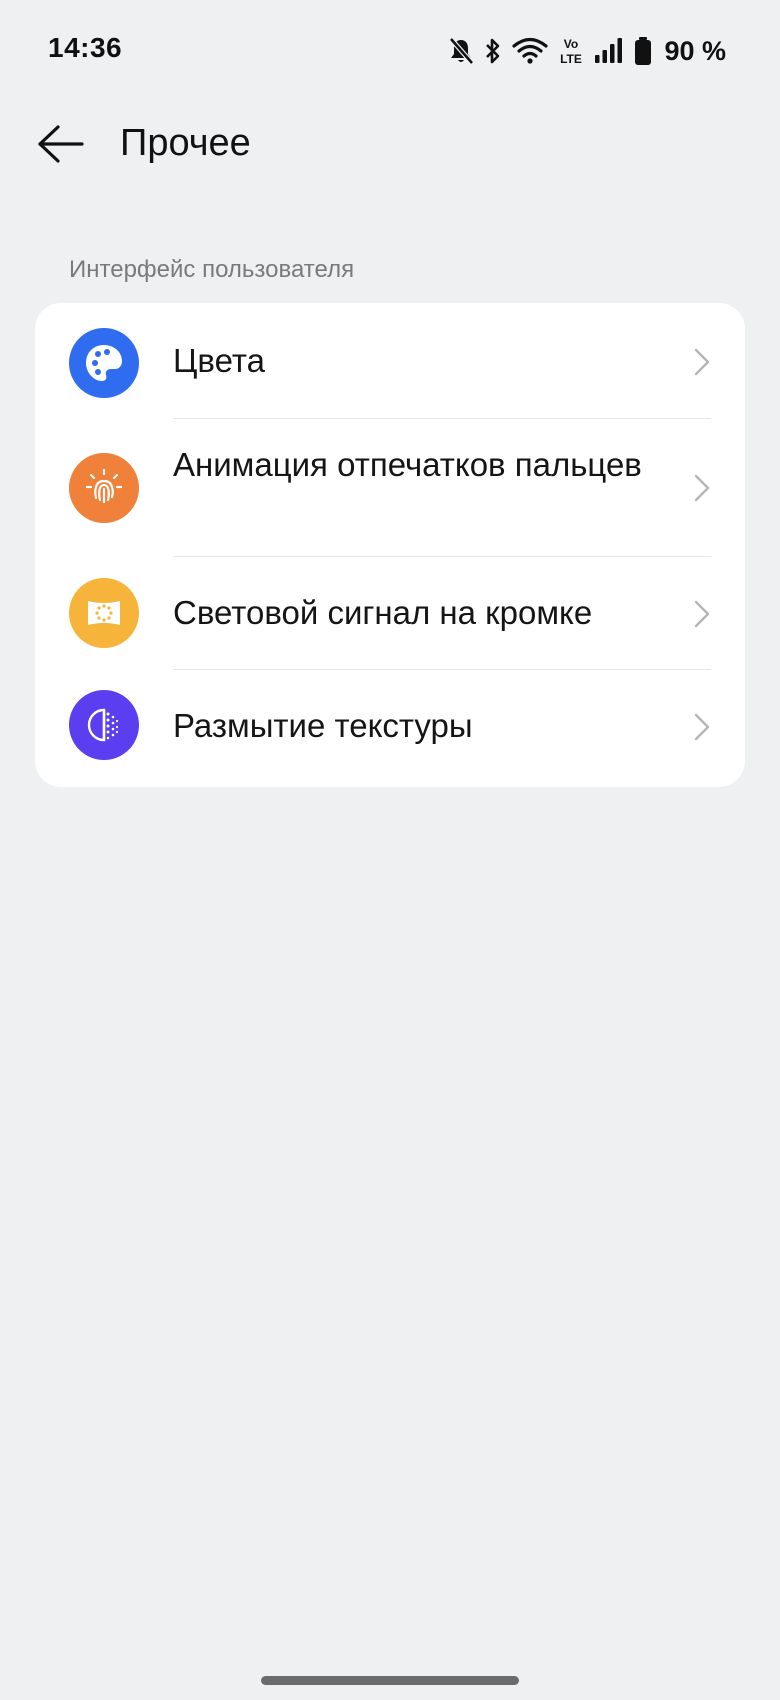  What do you see at coordinates (530, 51) in the screenshot?
I see `wifi-icon` at bounding box center [530, 51].